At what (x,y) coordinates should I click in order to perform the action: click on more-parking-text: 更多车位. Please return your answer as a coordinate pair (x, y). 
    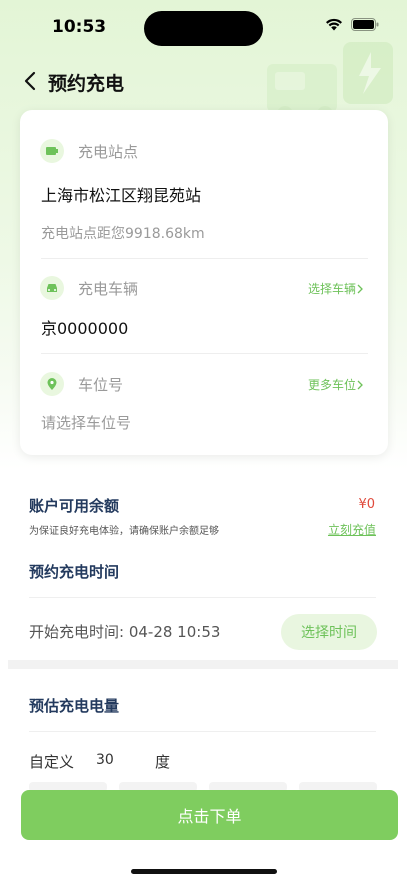
    Looking at the image, I should click on (331, 385).